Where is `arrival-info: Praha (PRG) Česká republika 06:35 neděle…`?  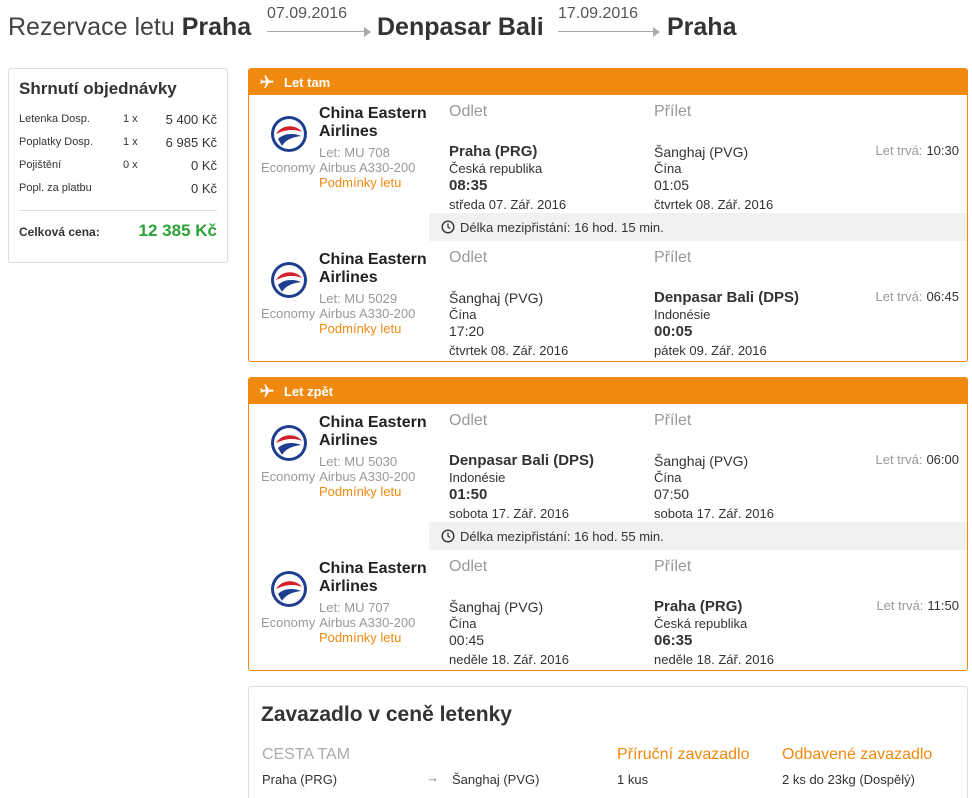 arrival-info: Praha (PRG) Česká republika 06:35 neděle… is located at coordinates (754, 633).